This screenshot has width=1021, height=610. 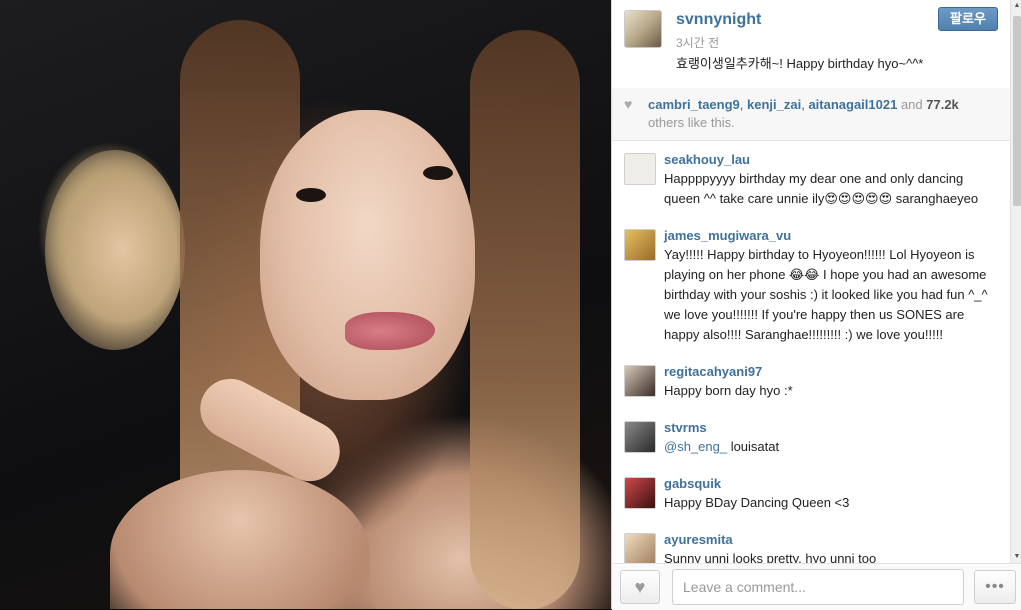 What do you see at coordinates (942, 104) in the screenshot?
I see `likes-count: 77.2k` at bounding box center [942, 104].